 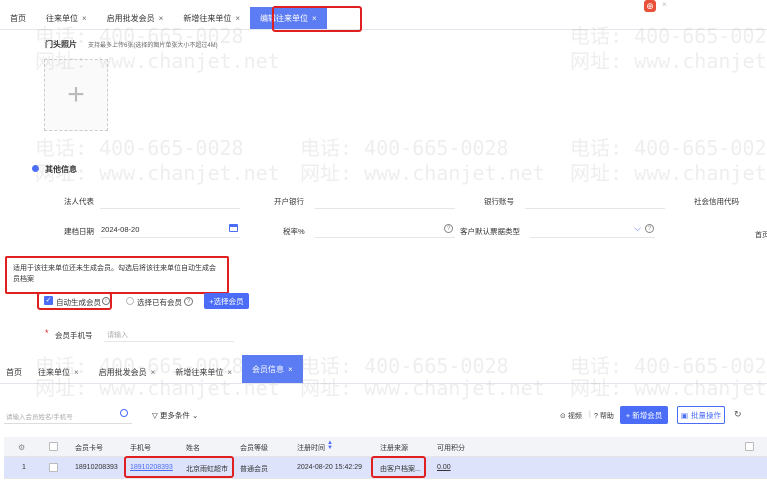 I want to click on col-name: 姓名, so click(x=193, y=448).